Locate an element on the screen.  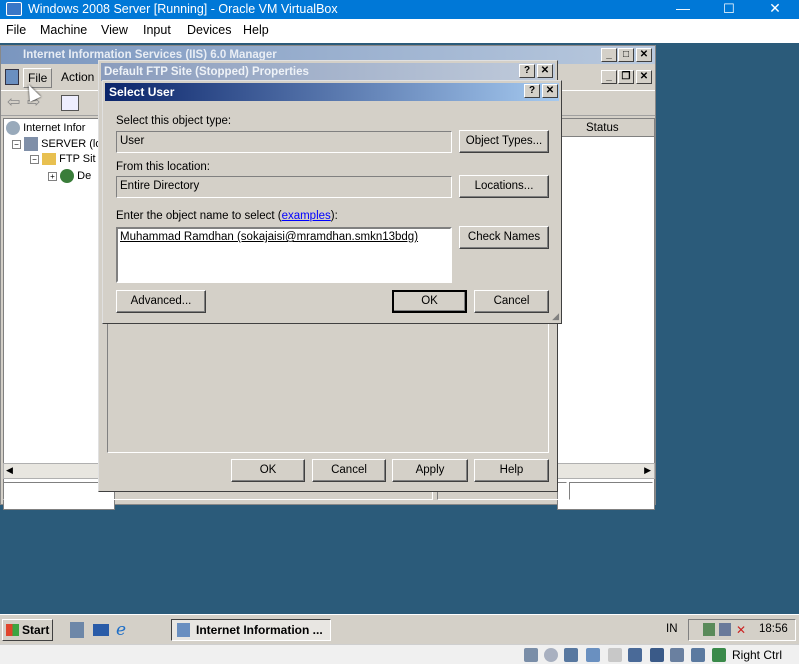
ok-button: OK is located at coordinates (429, 301).